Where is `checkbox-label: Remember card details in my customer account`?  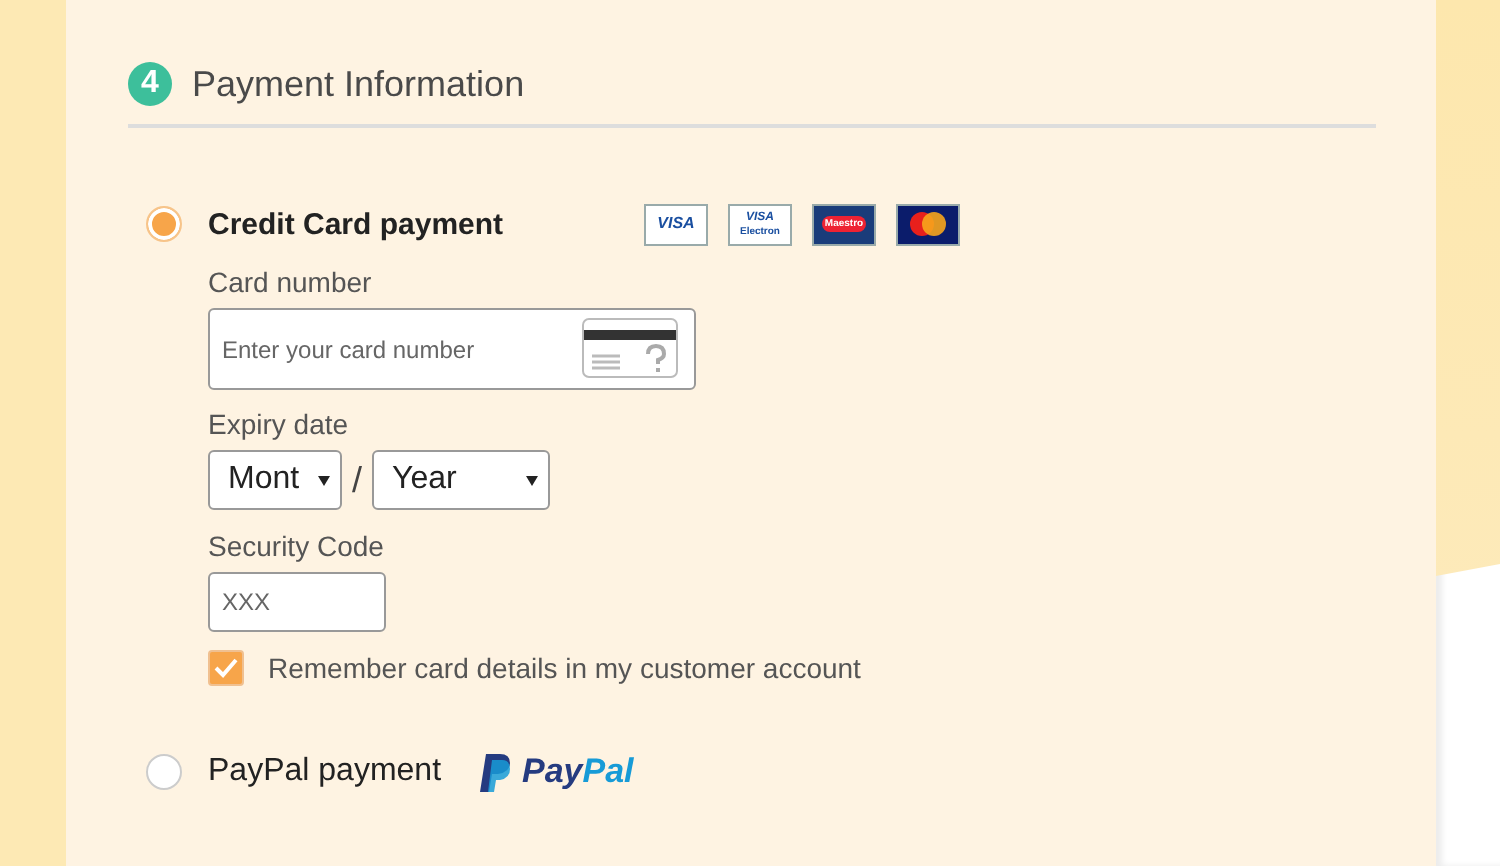
checkbox-label: Remember card details in my customer account is located at coordinates (564, 668).